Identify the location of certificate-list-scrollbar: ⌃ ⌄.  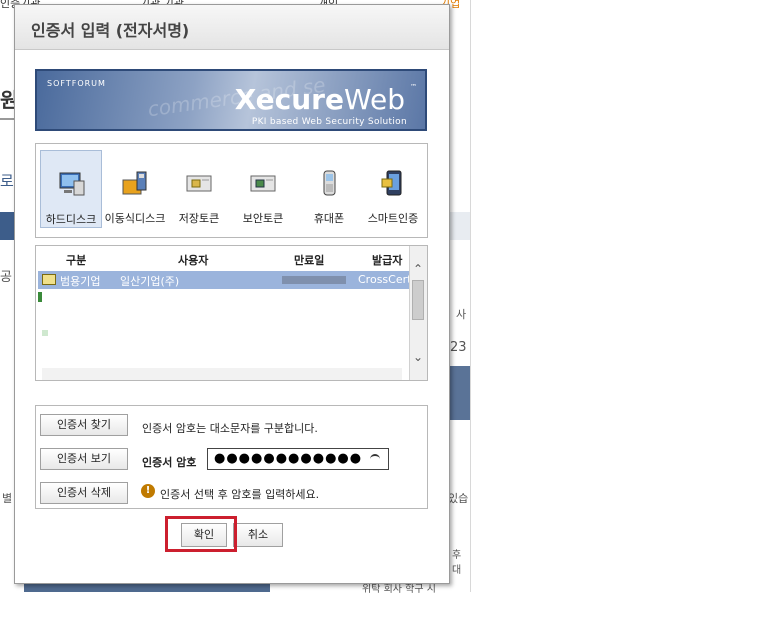
(418, 313).